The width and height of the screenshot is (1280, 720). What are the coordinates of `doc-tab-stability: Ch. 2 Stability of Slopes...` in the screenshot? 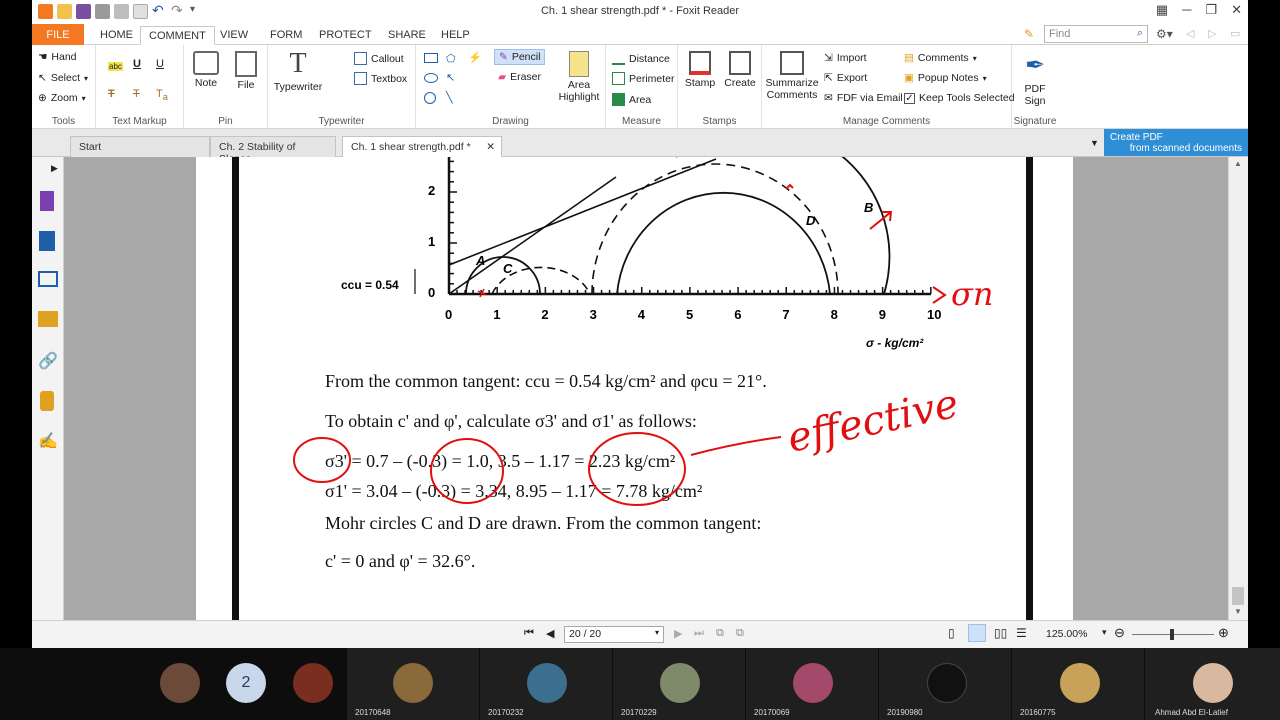 It's located at (273, 150).